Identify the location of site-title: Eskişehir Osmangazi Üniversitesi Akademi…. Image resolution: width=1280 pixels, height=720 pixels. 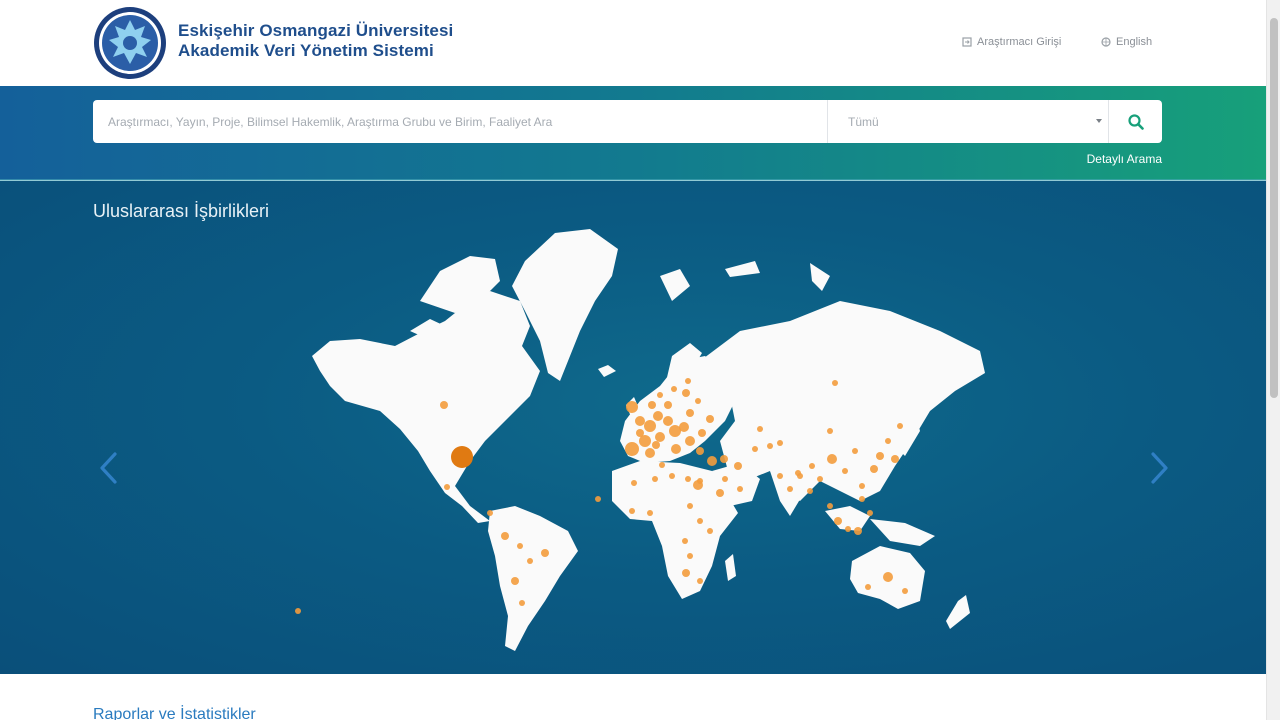
(315, 41).